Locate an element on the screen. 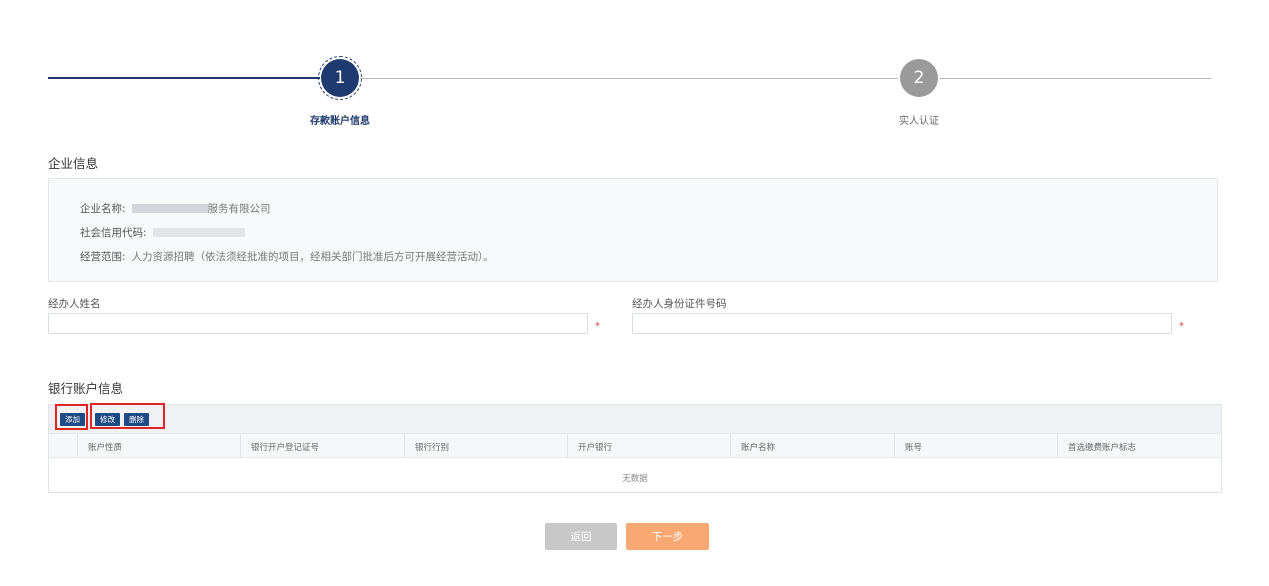 The image size is (1269, 586). column-header-account-number: 账号 is located at coordinates (913, 447).